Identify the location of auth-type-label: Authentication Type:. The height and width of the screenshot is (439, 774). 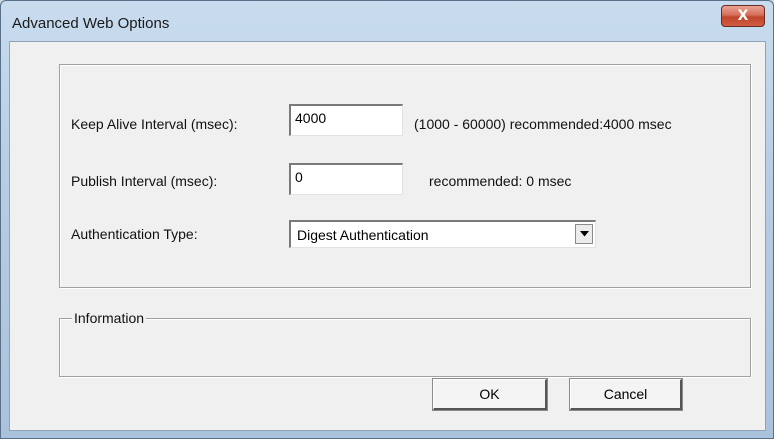
(134, 234).